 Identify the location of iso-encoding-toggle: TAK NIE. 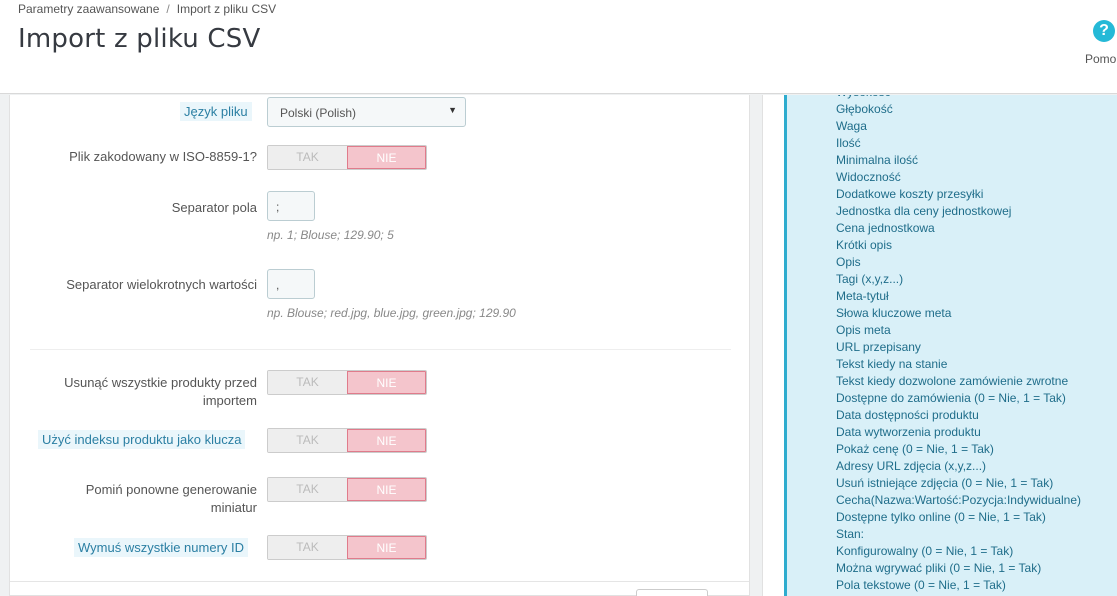
(347, 157).